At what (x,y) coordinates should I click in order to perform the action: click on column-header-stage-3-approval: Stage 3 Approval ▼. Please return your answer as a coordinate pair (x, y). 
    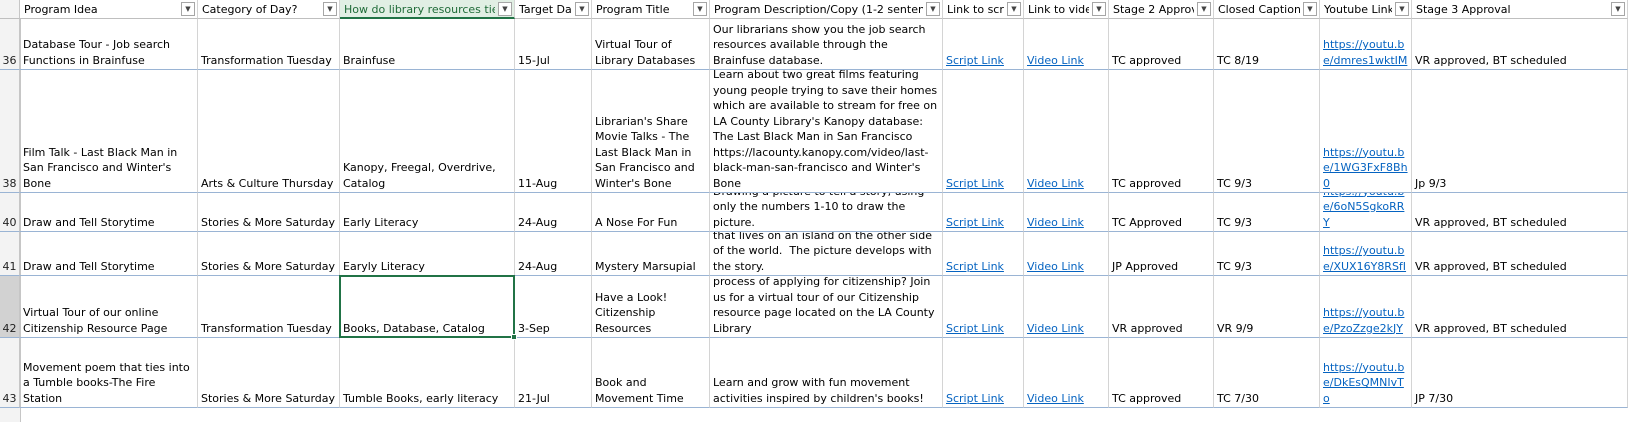
    Looking at the image, I should click on (1520, 9).